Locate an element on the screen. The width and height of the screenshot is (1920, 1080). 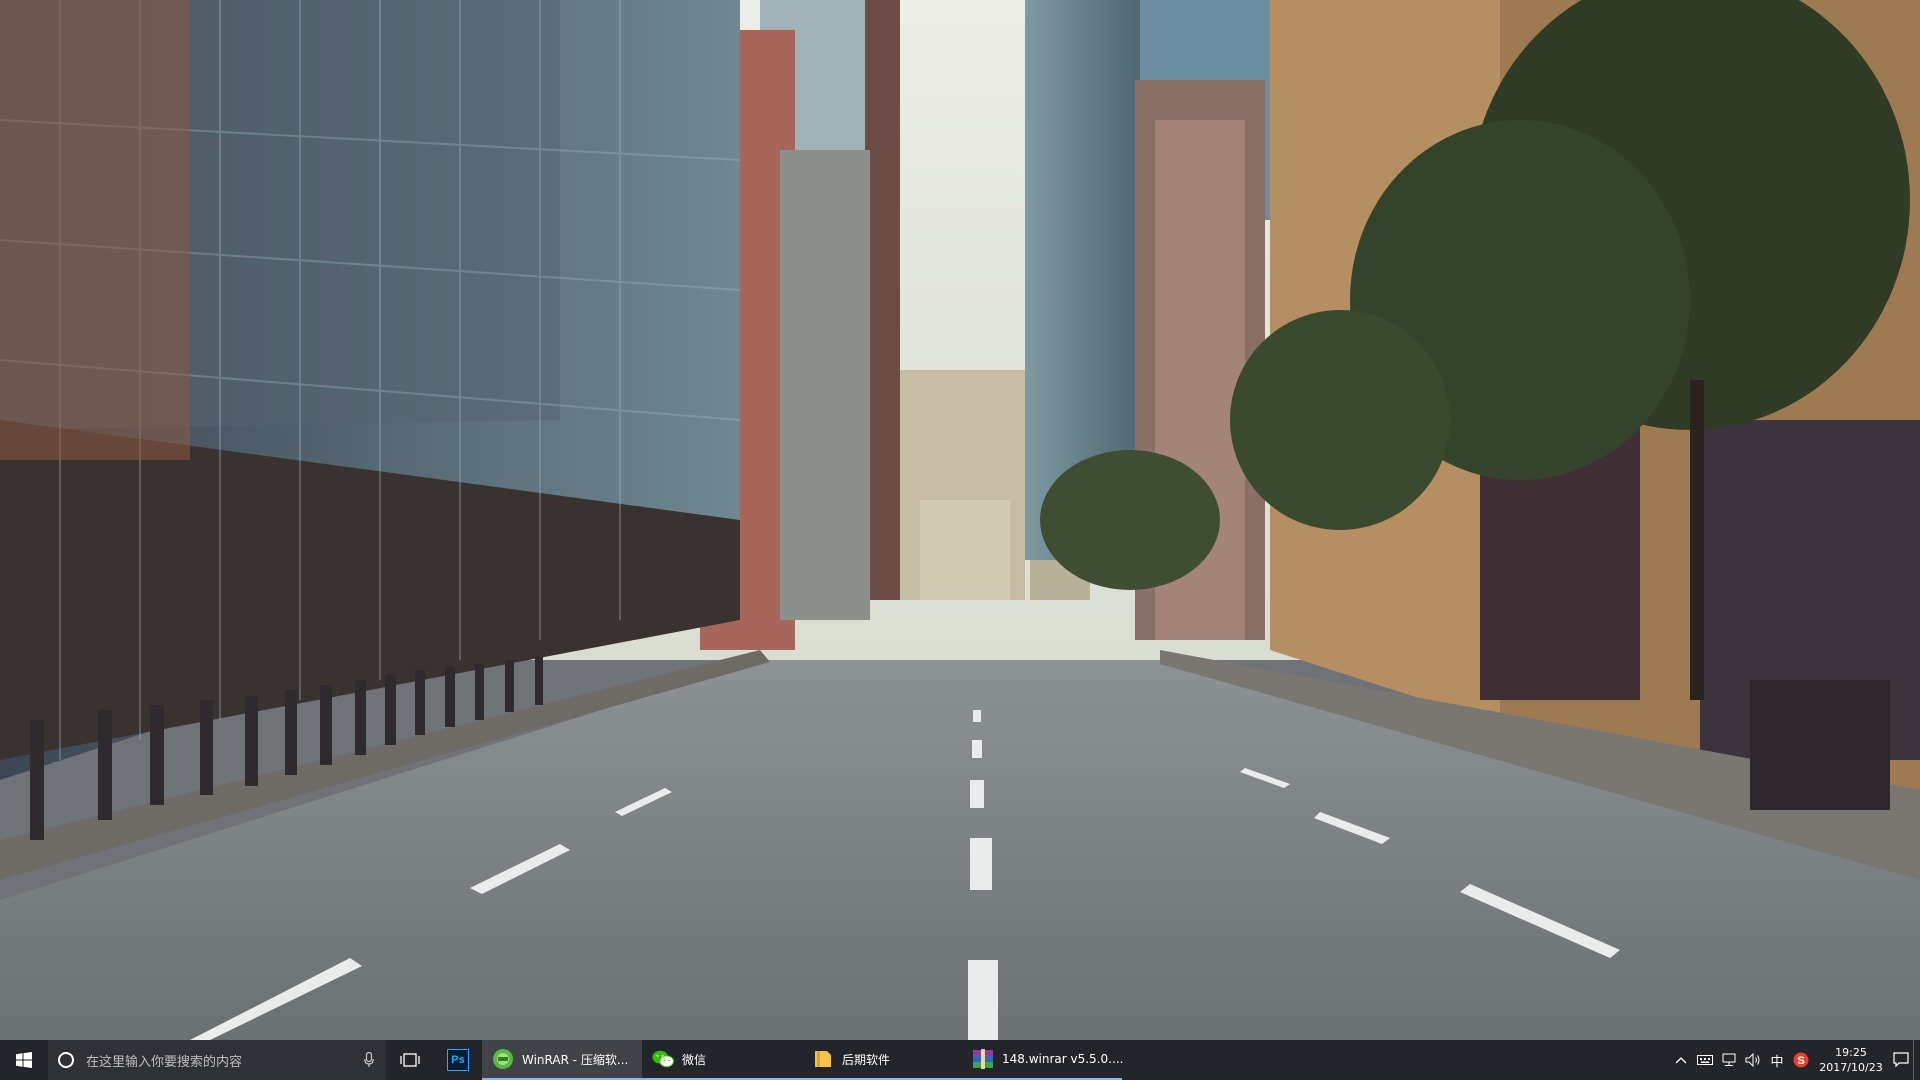
keyboard-icon is located at coordinates (1705, 1060).